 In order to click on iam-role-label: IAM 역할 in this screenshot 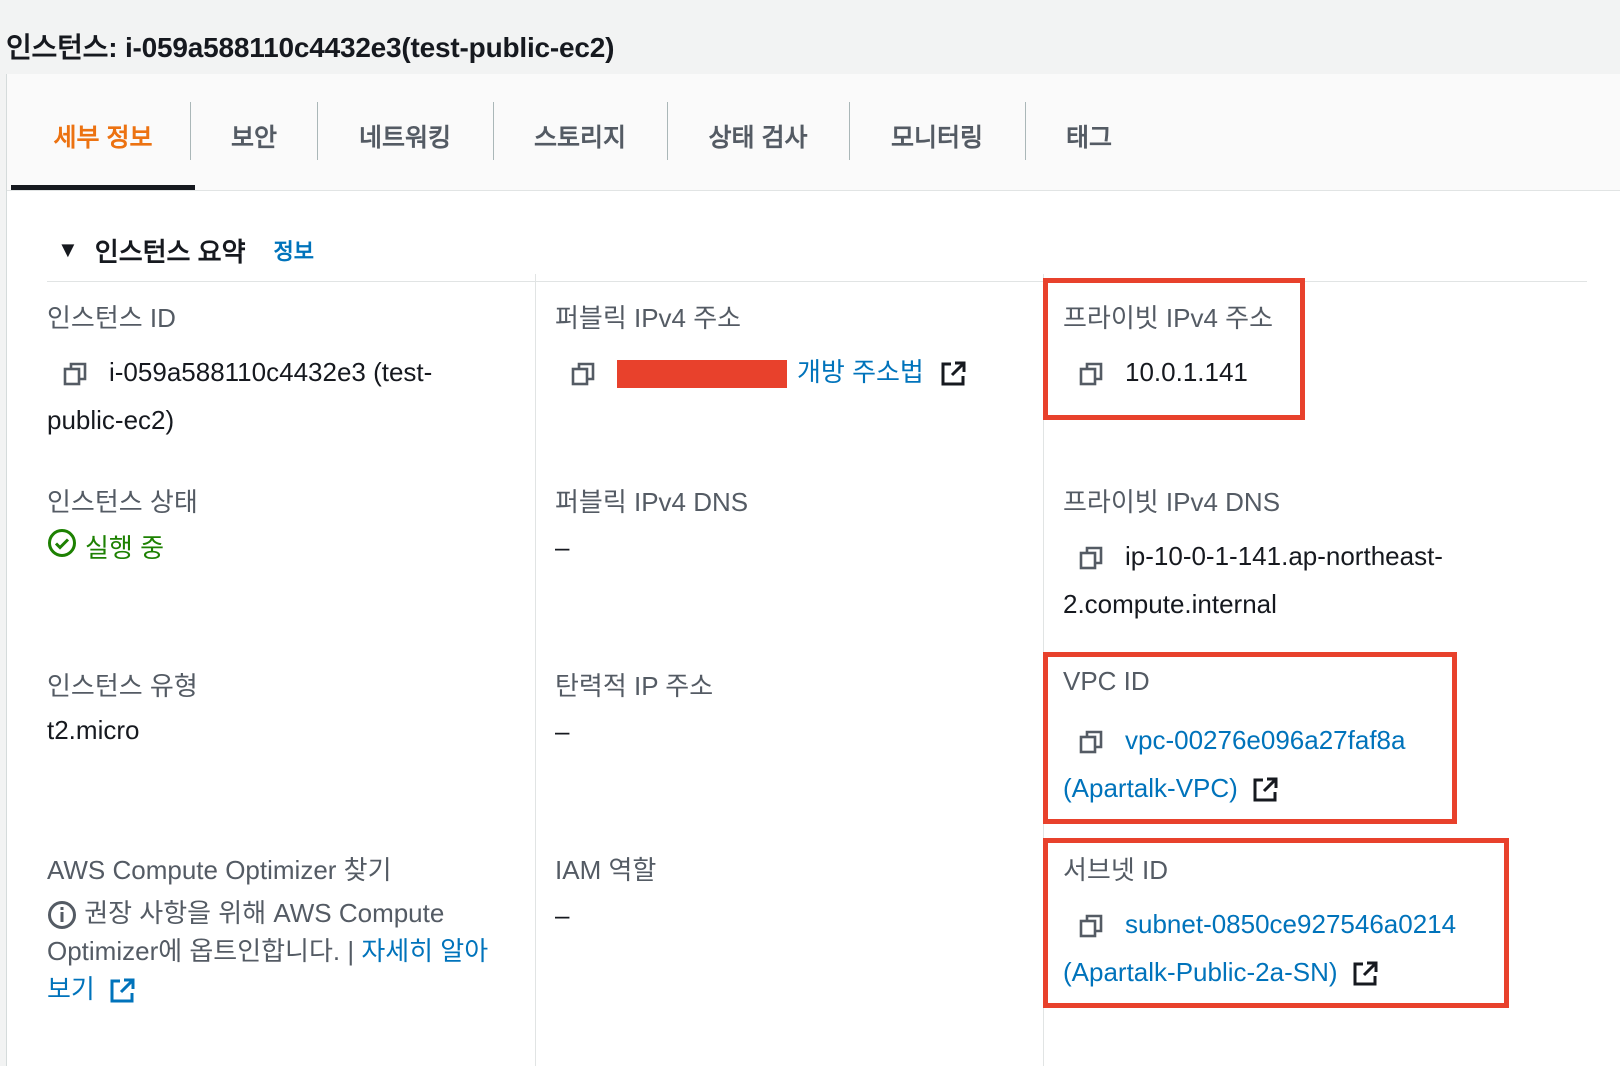, I will do `click(606, 870)`.